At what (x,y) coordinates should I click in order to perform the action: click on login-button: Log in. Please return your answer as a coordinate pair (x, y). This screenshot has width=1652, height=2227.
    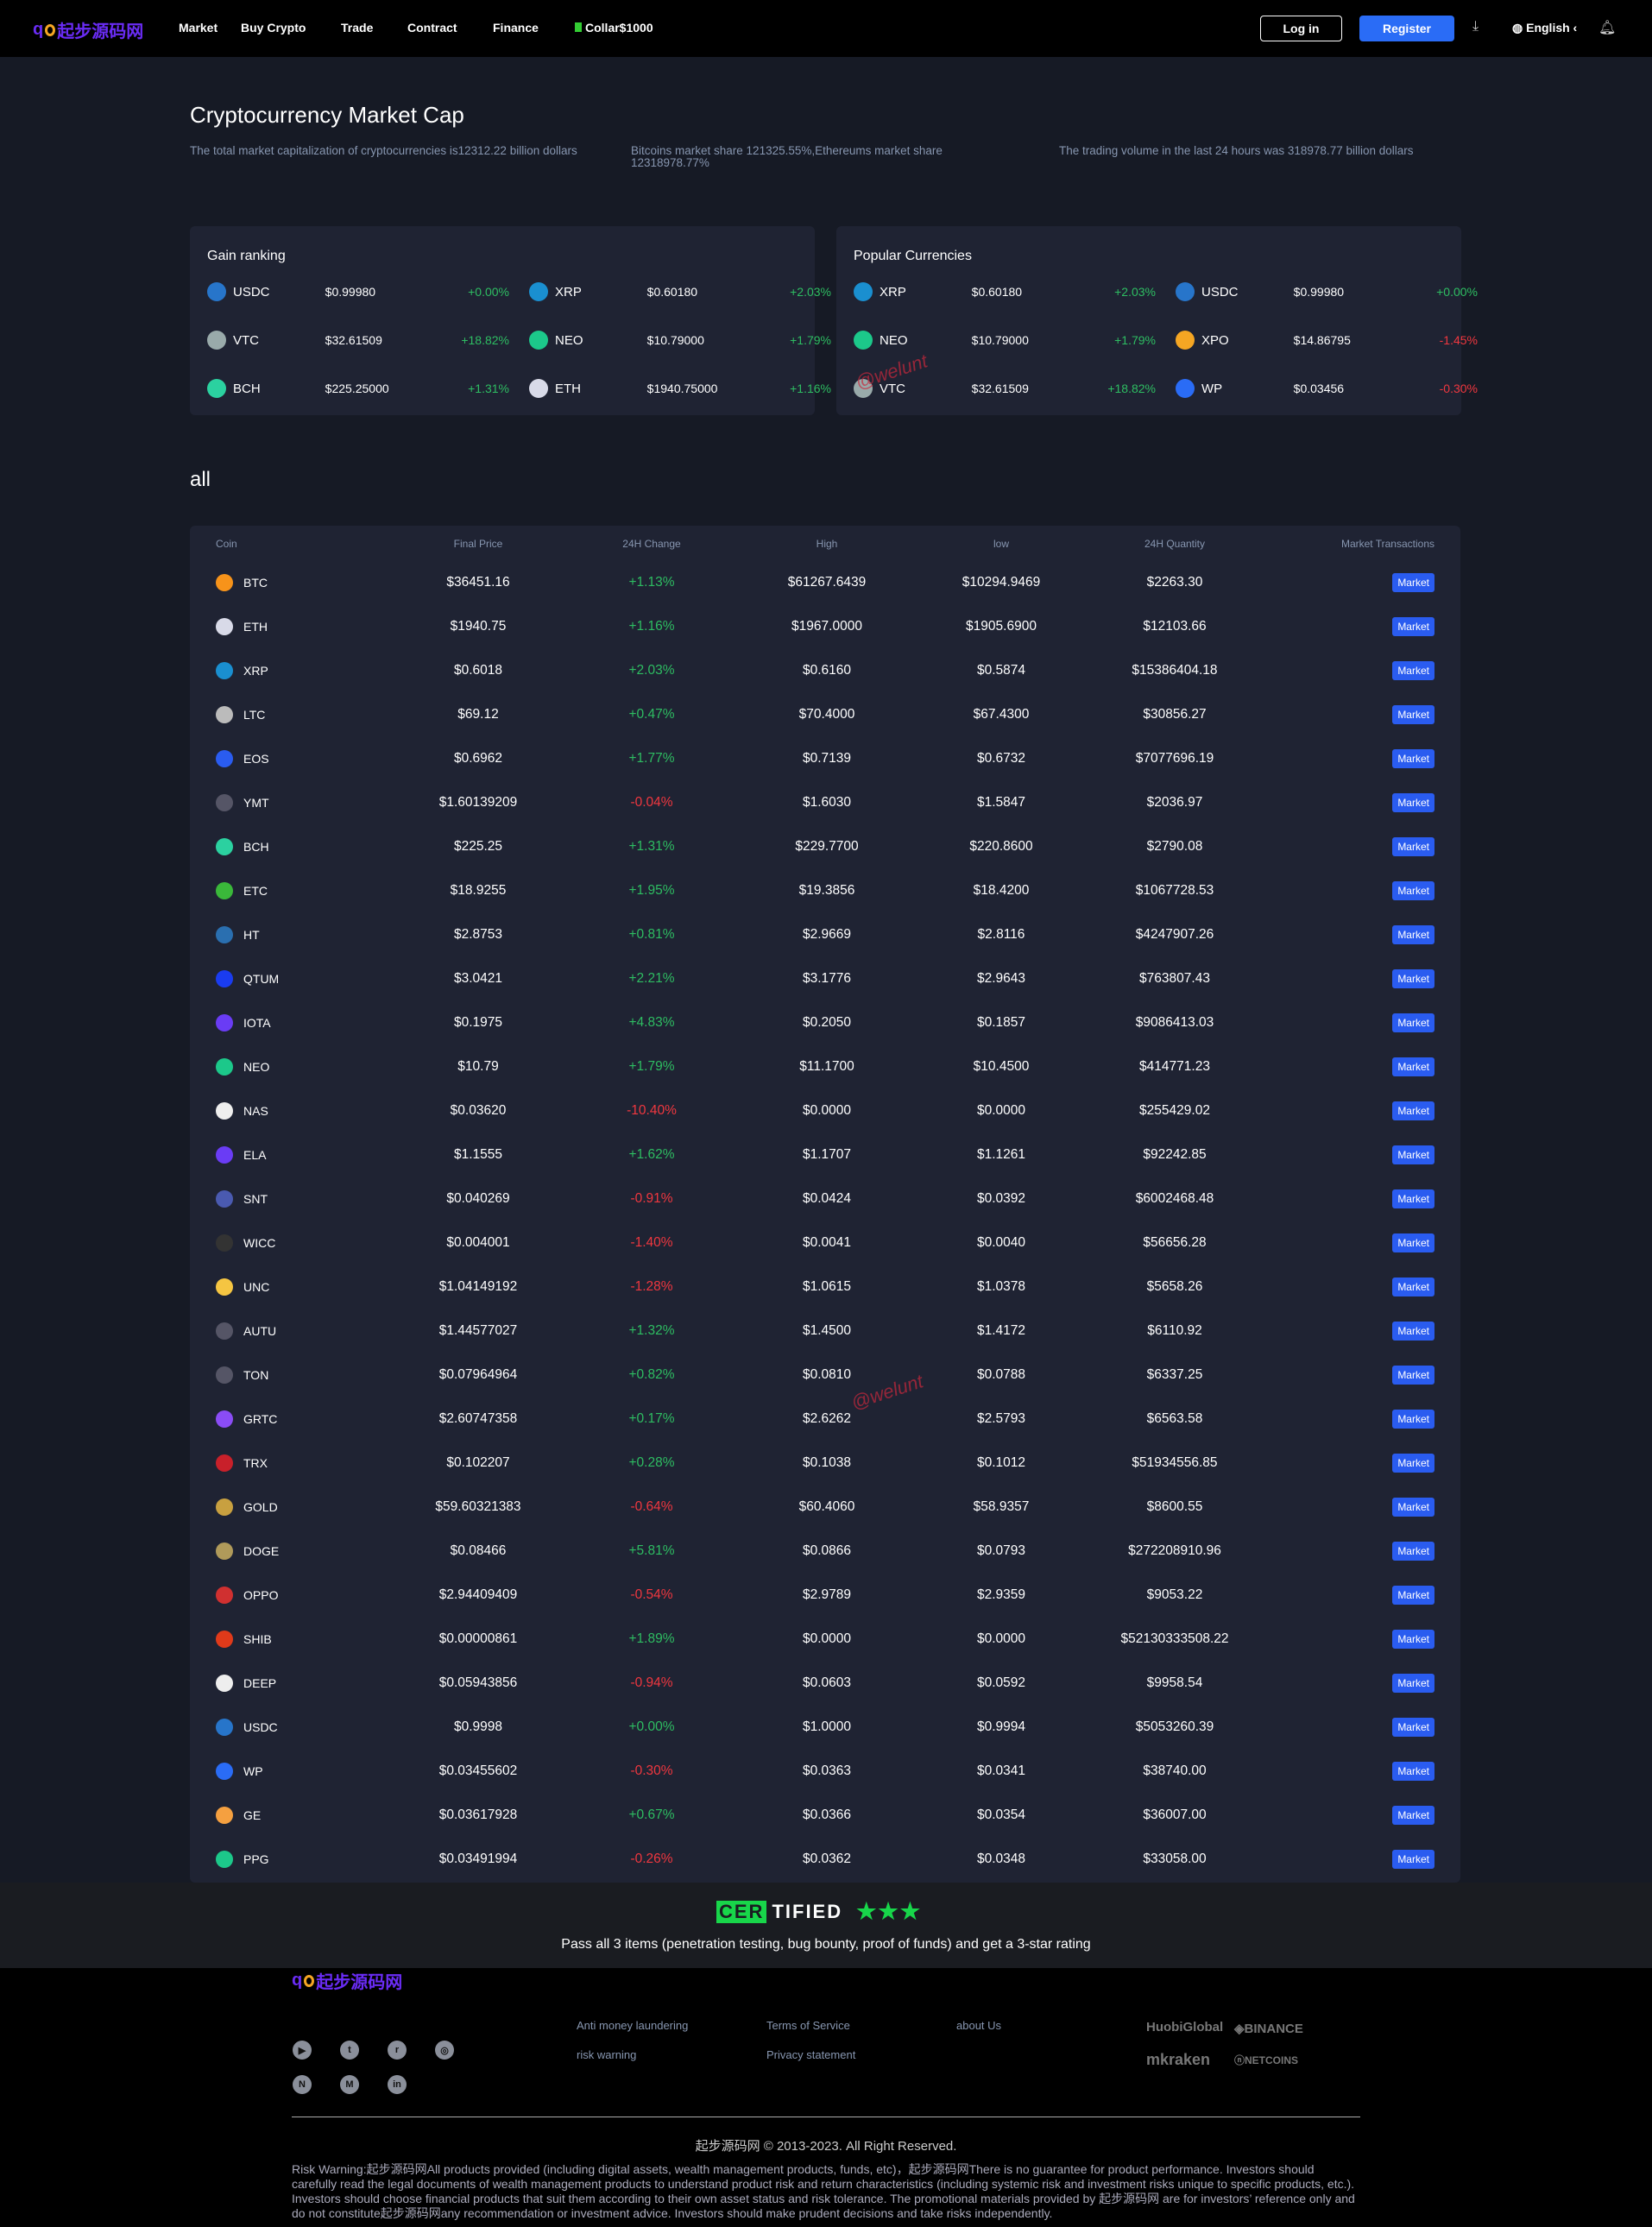
    Looking at the image, I should click on (1301, 28).